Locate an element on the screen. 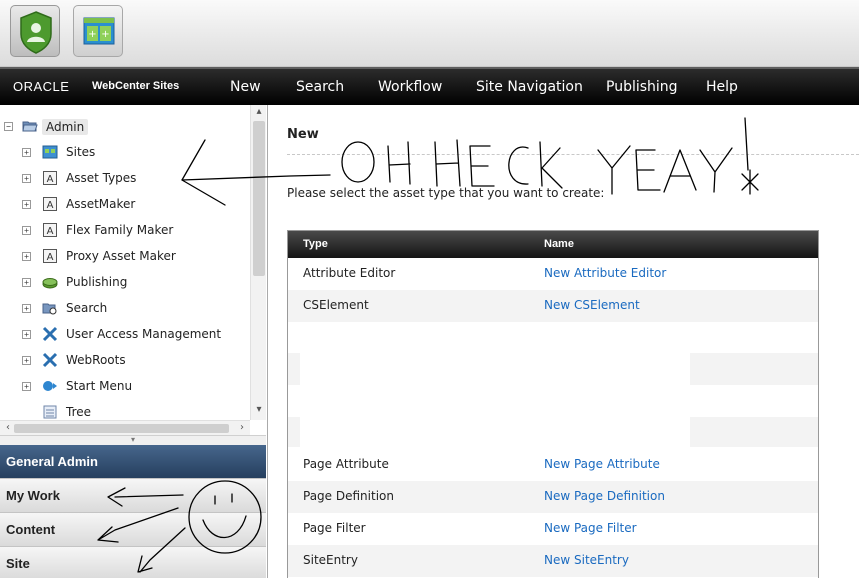  tree-item-assetmaker: + A AssetMaker is located at coordinates (125, 205).